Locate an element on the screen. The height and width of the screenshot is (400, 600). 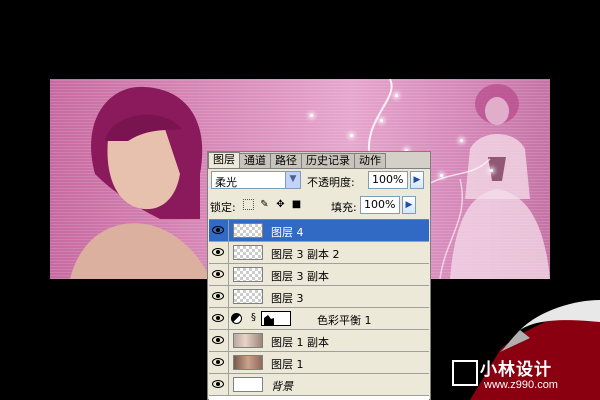
page-curl-graphic is located at coordinates (535, 350).